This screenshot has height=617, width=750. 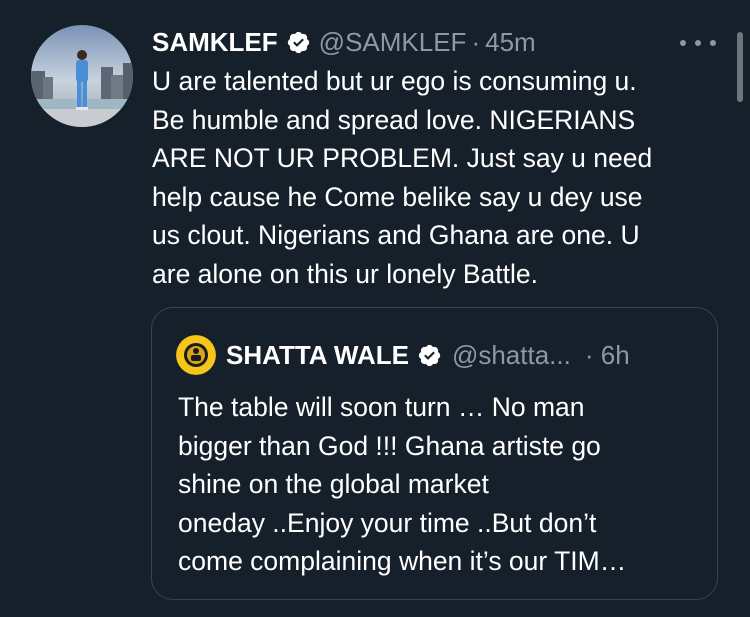 I want to click on author-avatar, so click(x=82, y=76).